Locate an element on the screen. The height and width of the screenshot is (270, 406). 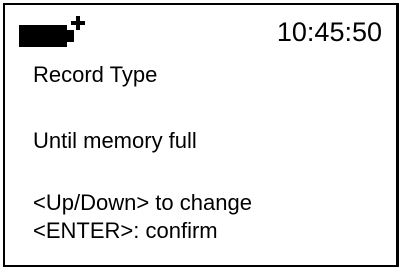
battery-tip is located at coordinates (70, 36).